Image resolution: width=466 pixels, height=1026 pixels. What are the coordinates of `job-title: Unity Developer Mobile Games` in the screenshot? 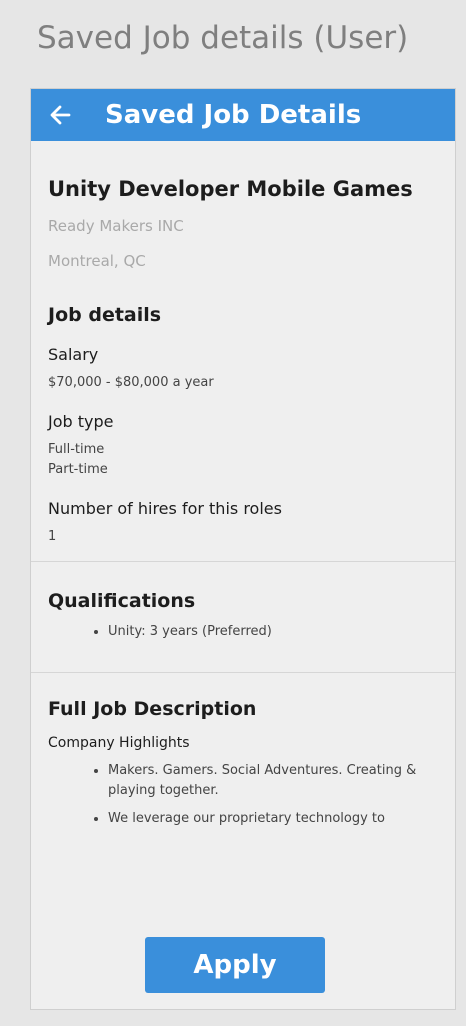 It's located at (230, 189).